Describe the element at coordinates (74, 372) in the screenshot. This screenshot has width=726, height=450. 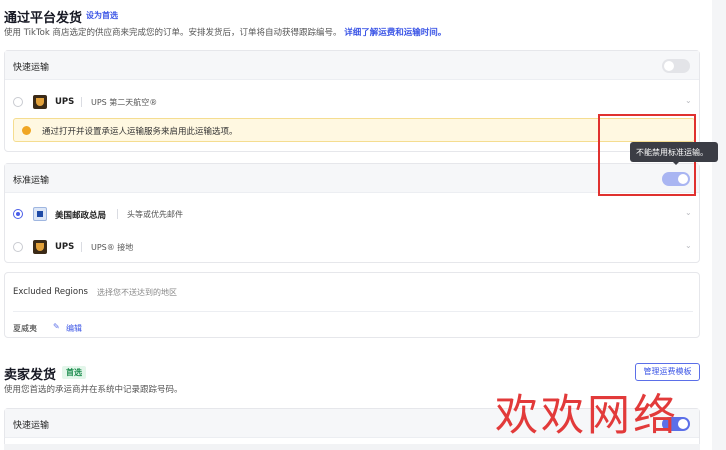
I see `preferred-badge: 首选` at that location.